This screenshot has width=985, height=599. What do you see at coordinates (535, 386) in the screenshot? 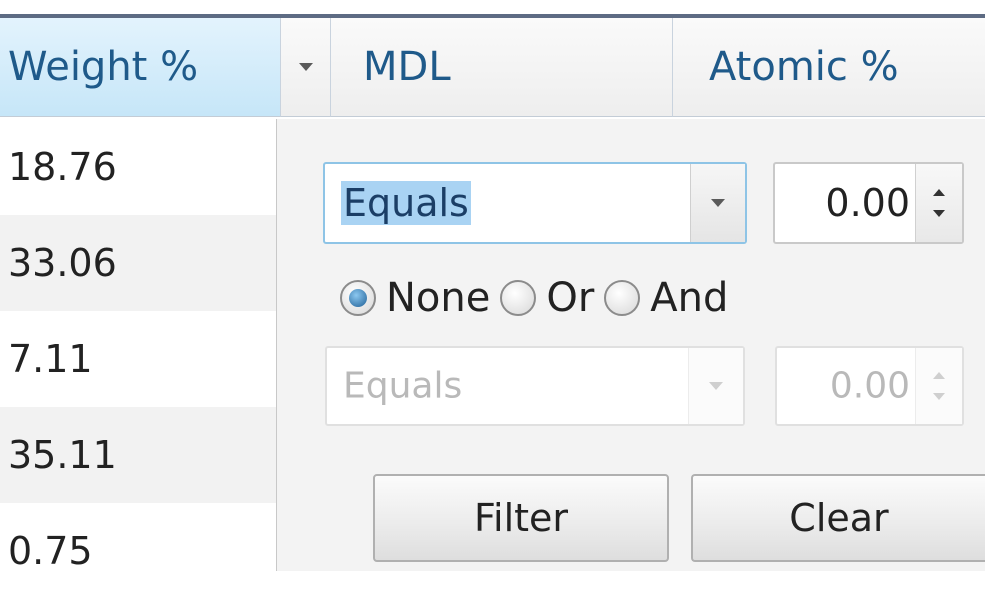
I see `filter-operator-2-combo: Equals` at bounding box center [535, 386].